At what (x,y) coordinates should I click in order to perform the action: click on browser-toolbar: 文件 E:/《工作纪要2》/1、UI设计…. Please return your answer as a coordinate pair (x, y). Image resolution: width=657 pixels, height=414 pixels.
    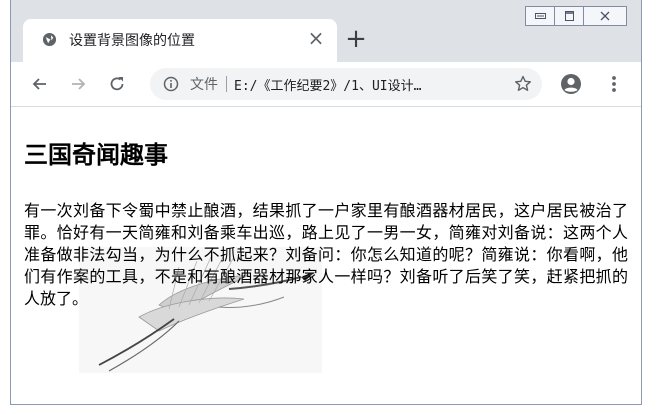
    Looking at the image, I should click on (326, 84).